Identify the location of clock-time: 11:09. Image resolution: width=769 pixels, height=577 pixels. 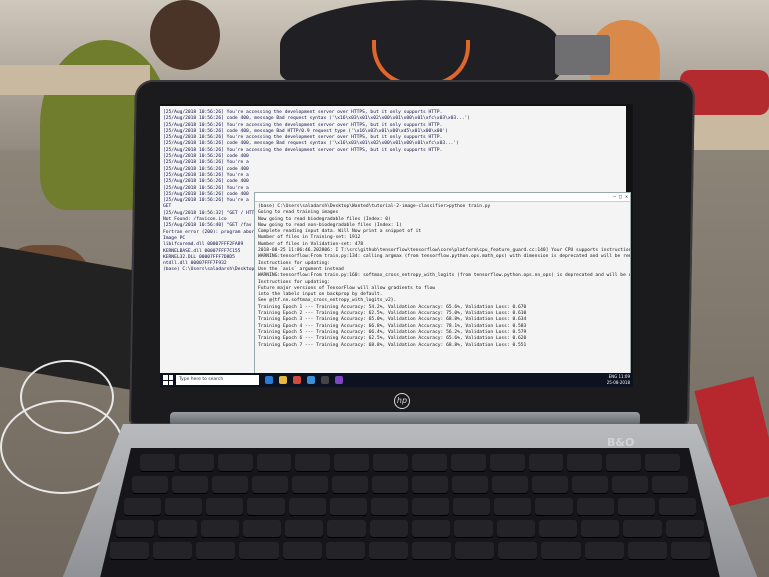
(624, 376).